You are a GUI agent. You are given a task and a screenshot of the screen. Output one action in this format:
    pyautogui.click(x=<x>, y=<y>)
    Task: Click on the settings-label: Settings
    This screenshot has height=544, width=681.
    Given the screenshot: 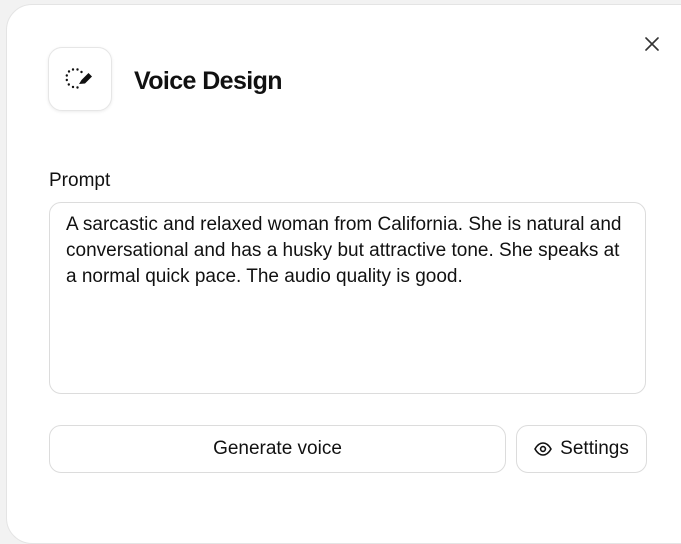 What is the action you would take?
    pyautogui.click(x=594, y=448)
    